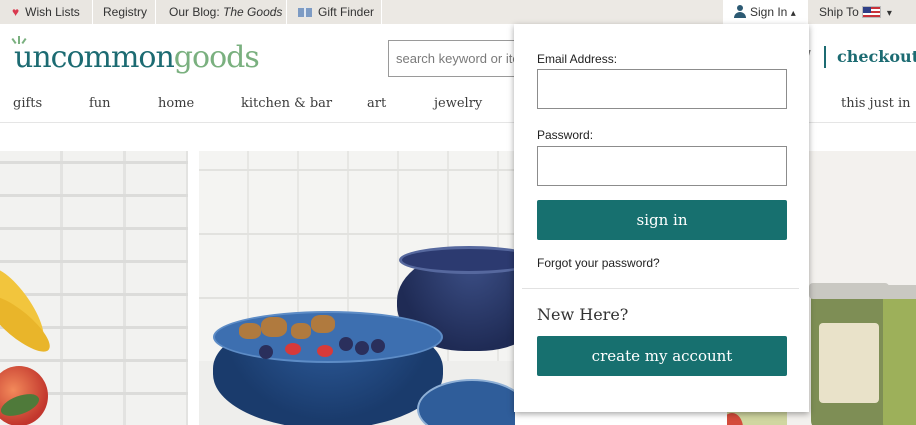 This screenshot has width=916, height=425. Describe the element at coordinates (662, 166) in the screenshot. I see `password-field` at that location.